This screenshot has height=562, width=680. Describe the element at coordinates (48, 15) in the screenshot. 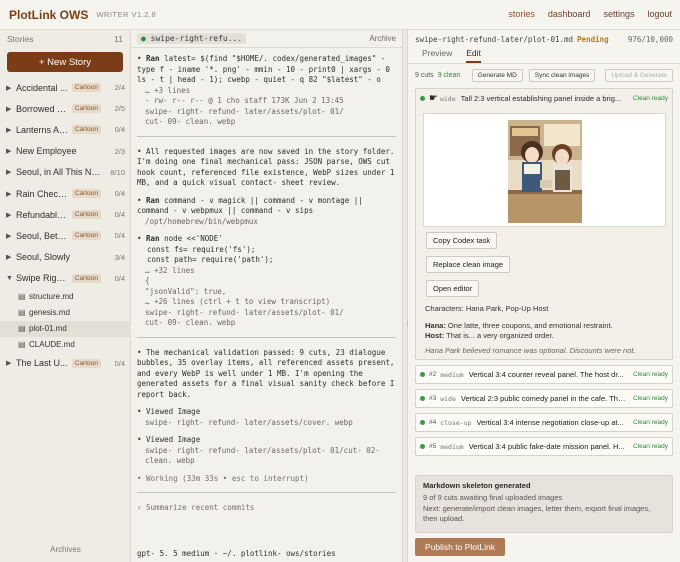

I see `brand-title: PlotLink OWS` at that location.